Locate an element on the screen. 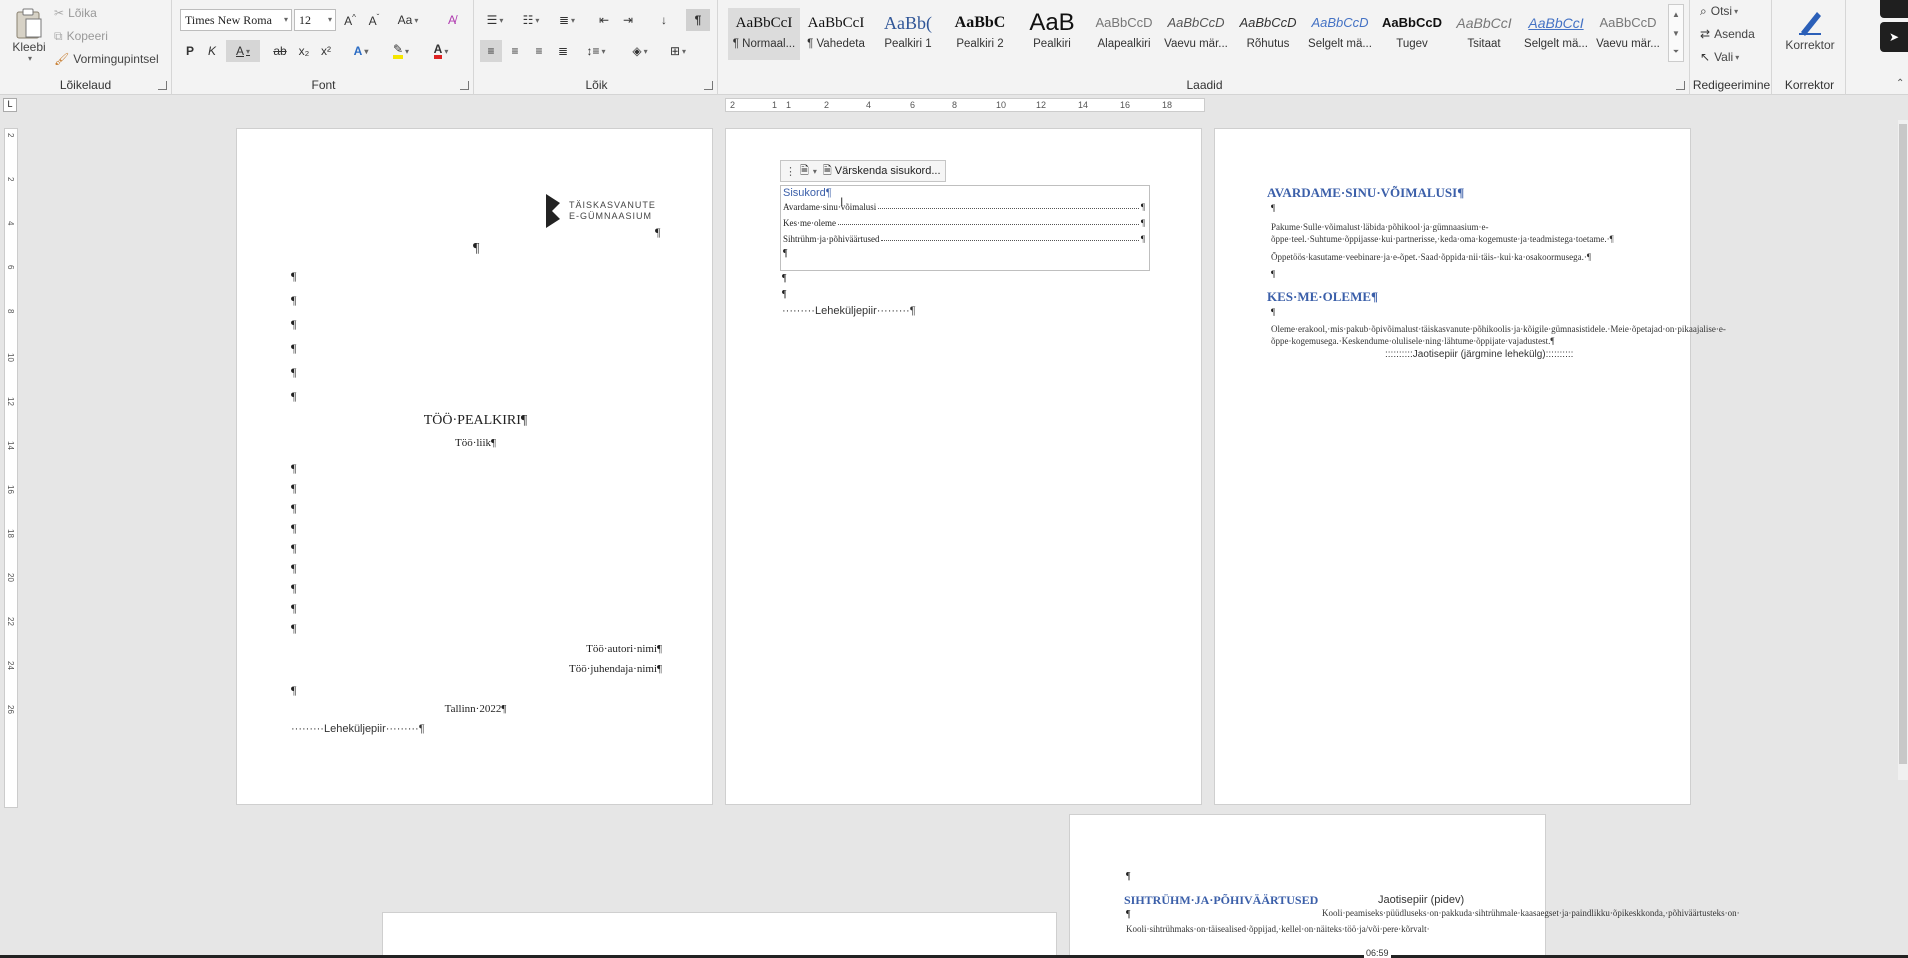 This screenshot has height=958, width=1908. place-year: Tallinn·2022¶ is located at coordinates (475, 709).